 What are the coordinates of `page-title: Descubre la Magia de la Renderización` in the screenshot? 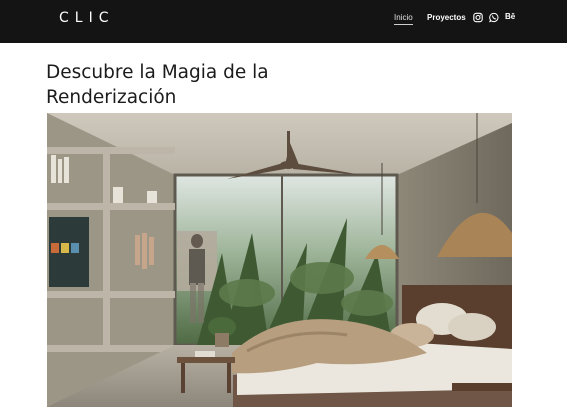 It's located at (196, 85).